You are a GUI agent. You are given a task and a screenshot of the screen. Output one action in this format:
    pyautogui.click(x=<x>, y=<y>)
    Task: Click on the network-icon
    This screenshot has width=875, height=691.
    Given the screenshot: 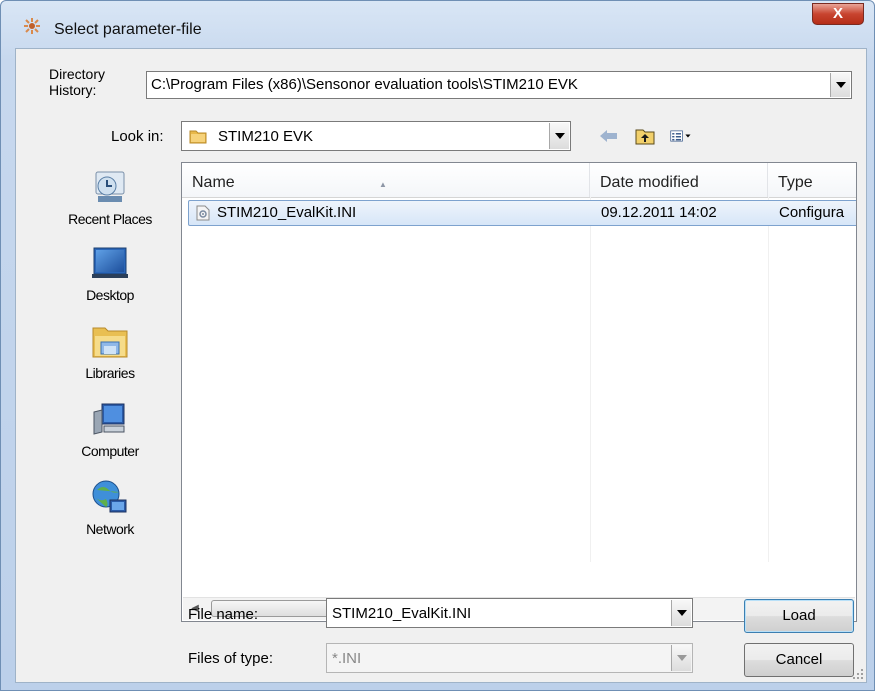 What is the action you would take?
    pyautogui.click(x=109, y=496)
    